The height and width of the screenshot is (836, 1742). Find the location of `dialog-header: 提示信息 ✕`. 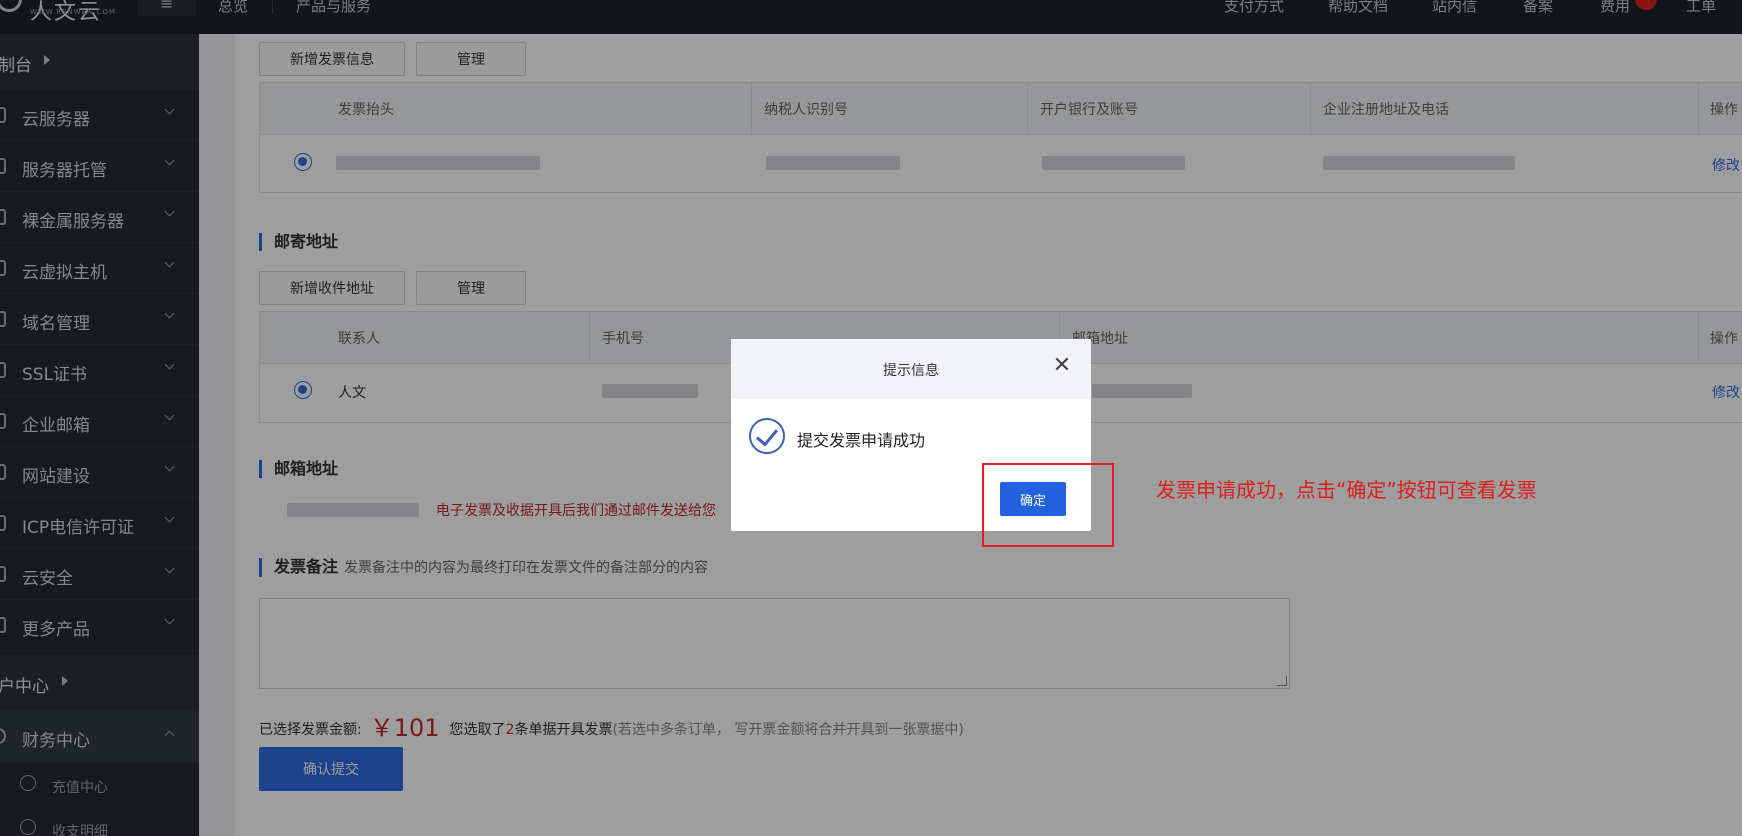

dialog-header: 提示信息 ✕ is located at coordinates (911, 369).